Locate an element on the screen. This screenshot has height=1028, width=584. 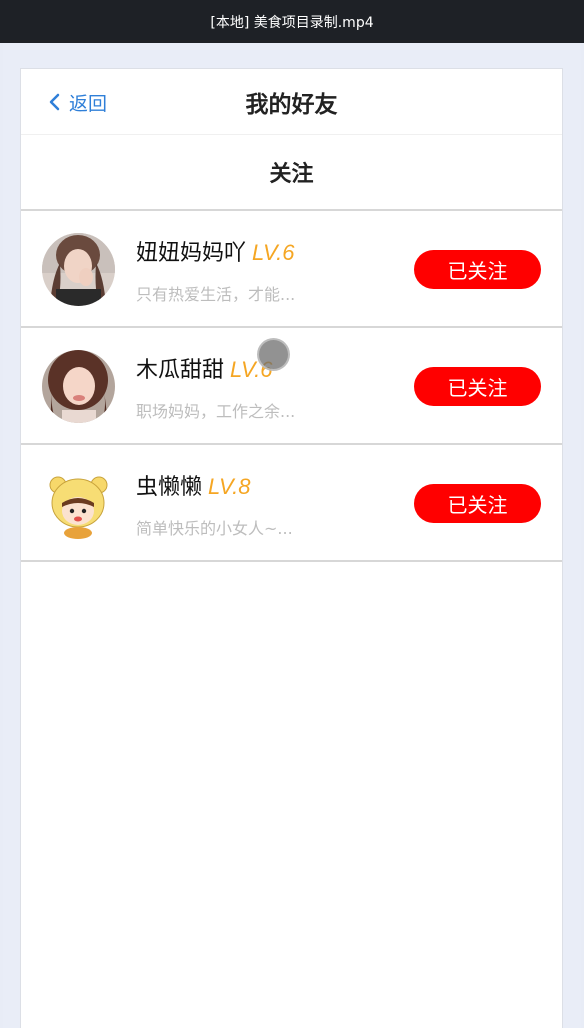
section-title: 关注 is located at coordinates (291, 173).